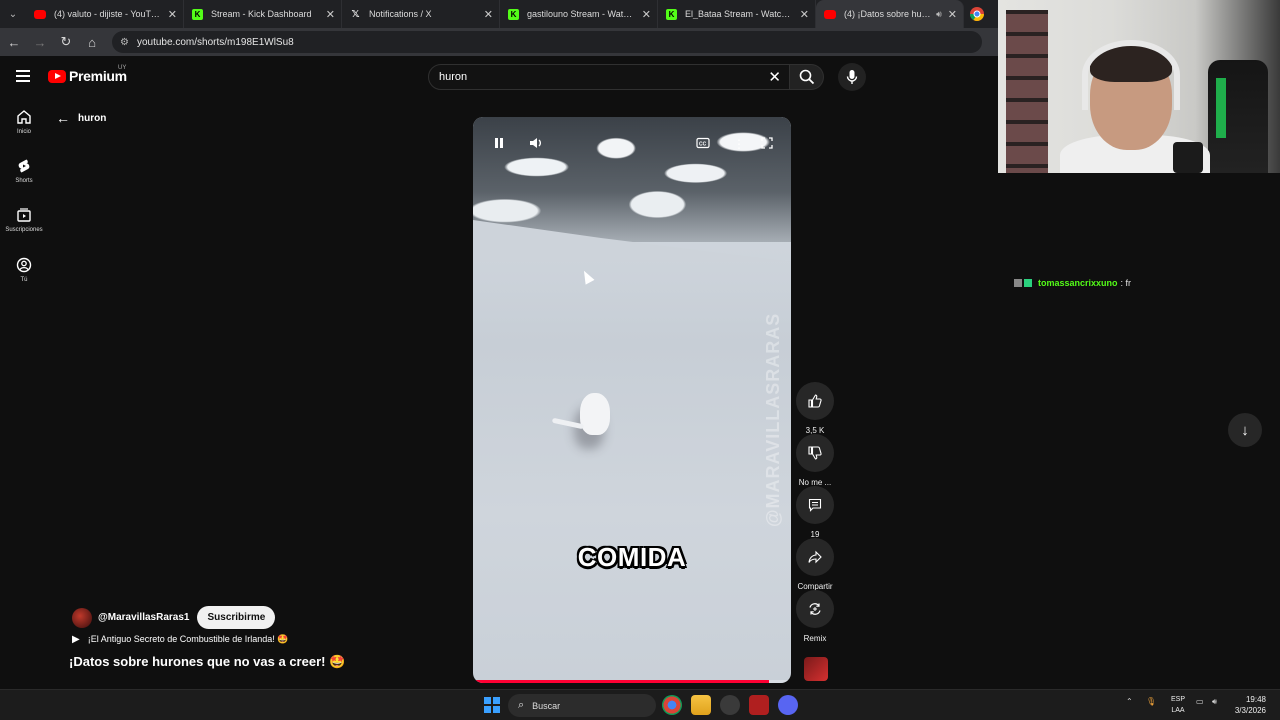 Image resolution: width=1280 pixels, height=720 pixels. Describe the element at coordinates (63, 118) in the screenshot. I see `arrow-left-icon: ←` at that location.